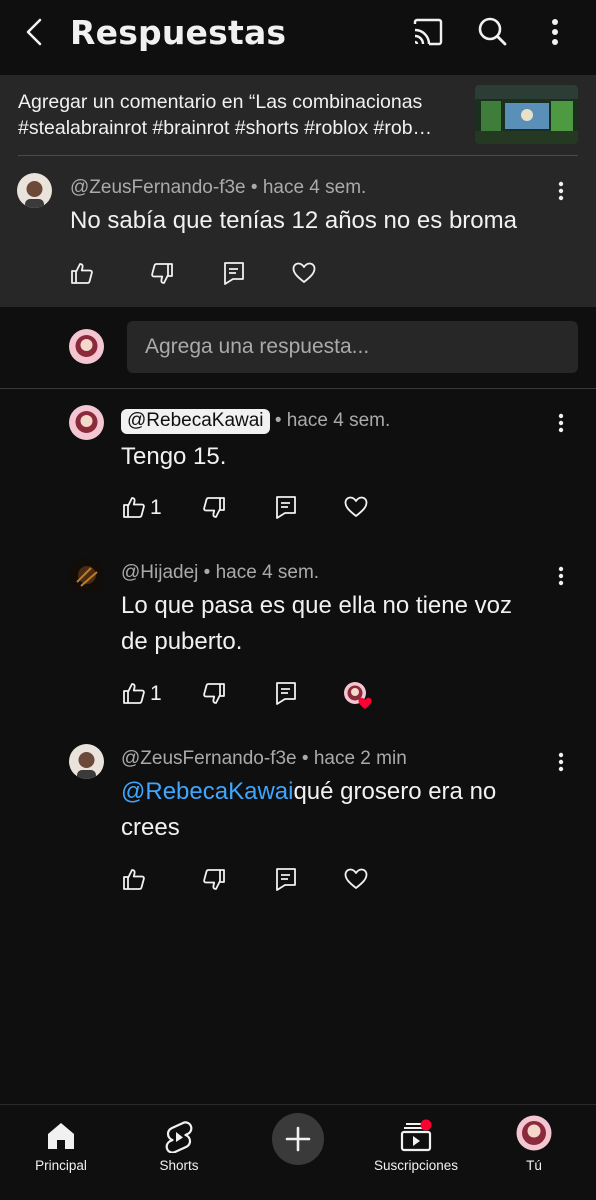 The width and height of the screenshot is (596, 1200). Describe the element at coordinates (354, 758) in the screenshot. I see `comment-time: • hace 2 min` at that location.